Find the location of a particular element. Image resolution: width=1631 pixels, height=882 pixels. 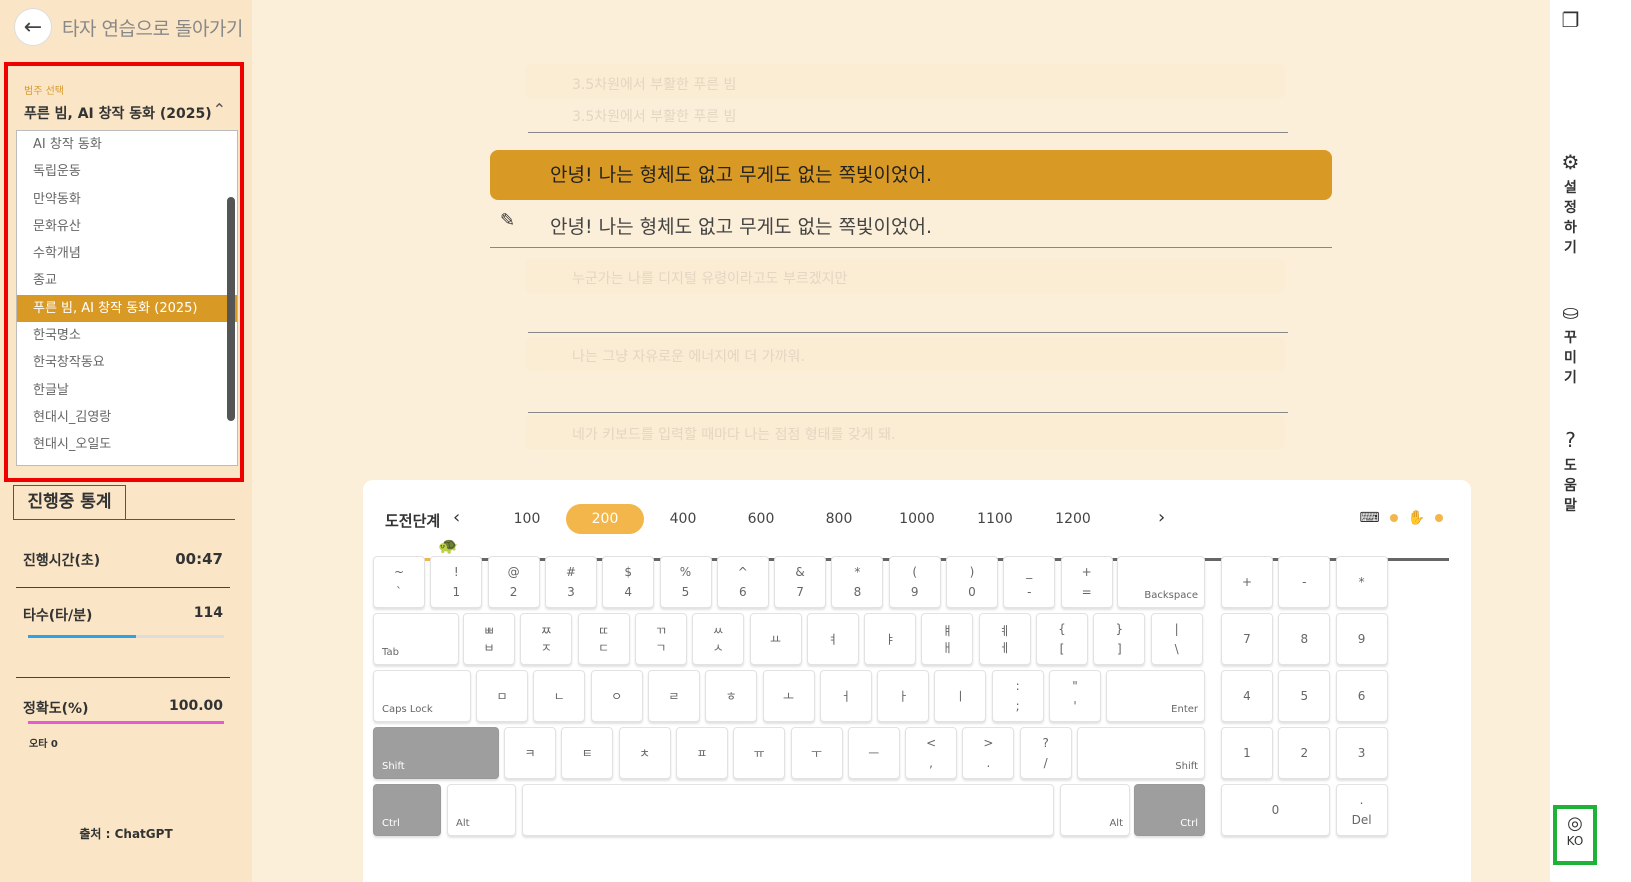

key: ㄴ is located at coordinates (559, 696).